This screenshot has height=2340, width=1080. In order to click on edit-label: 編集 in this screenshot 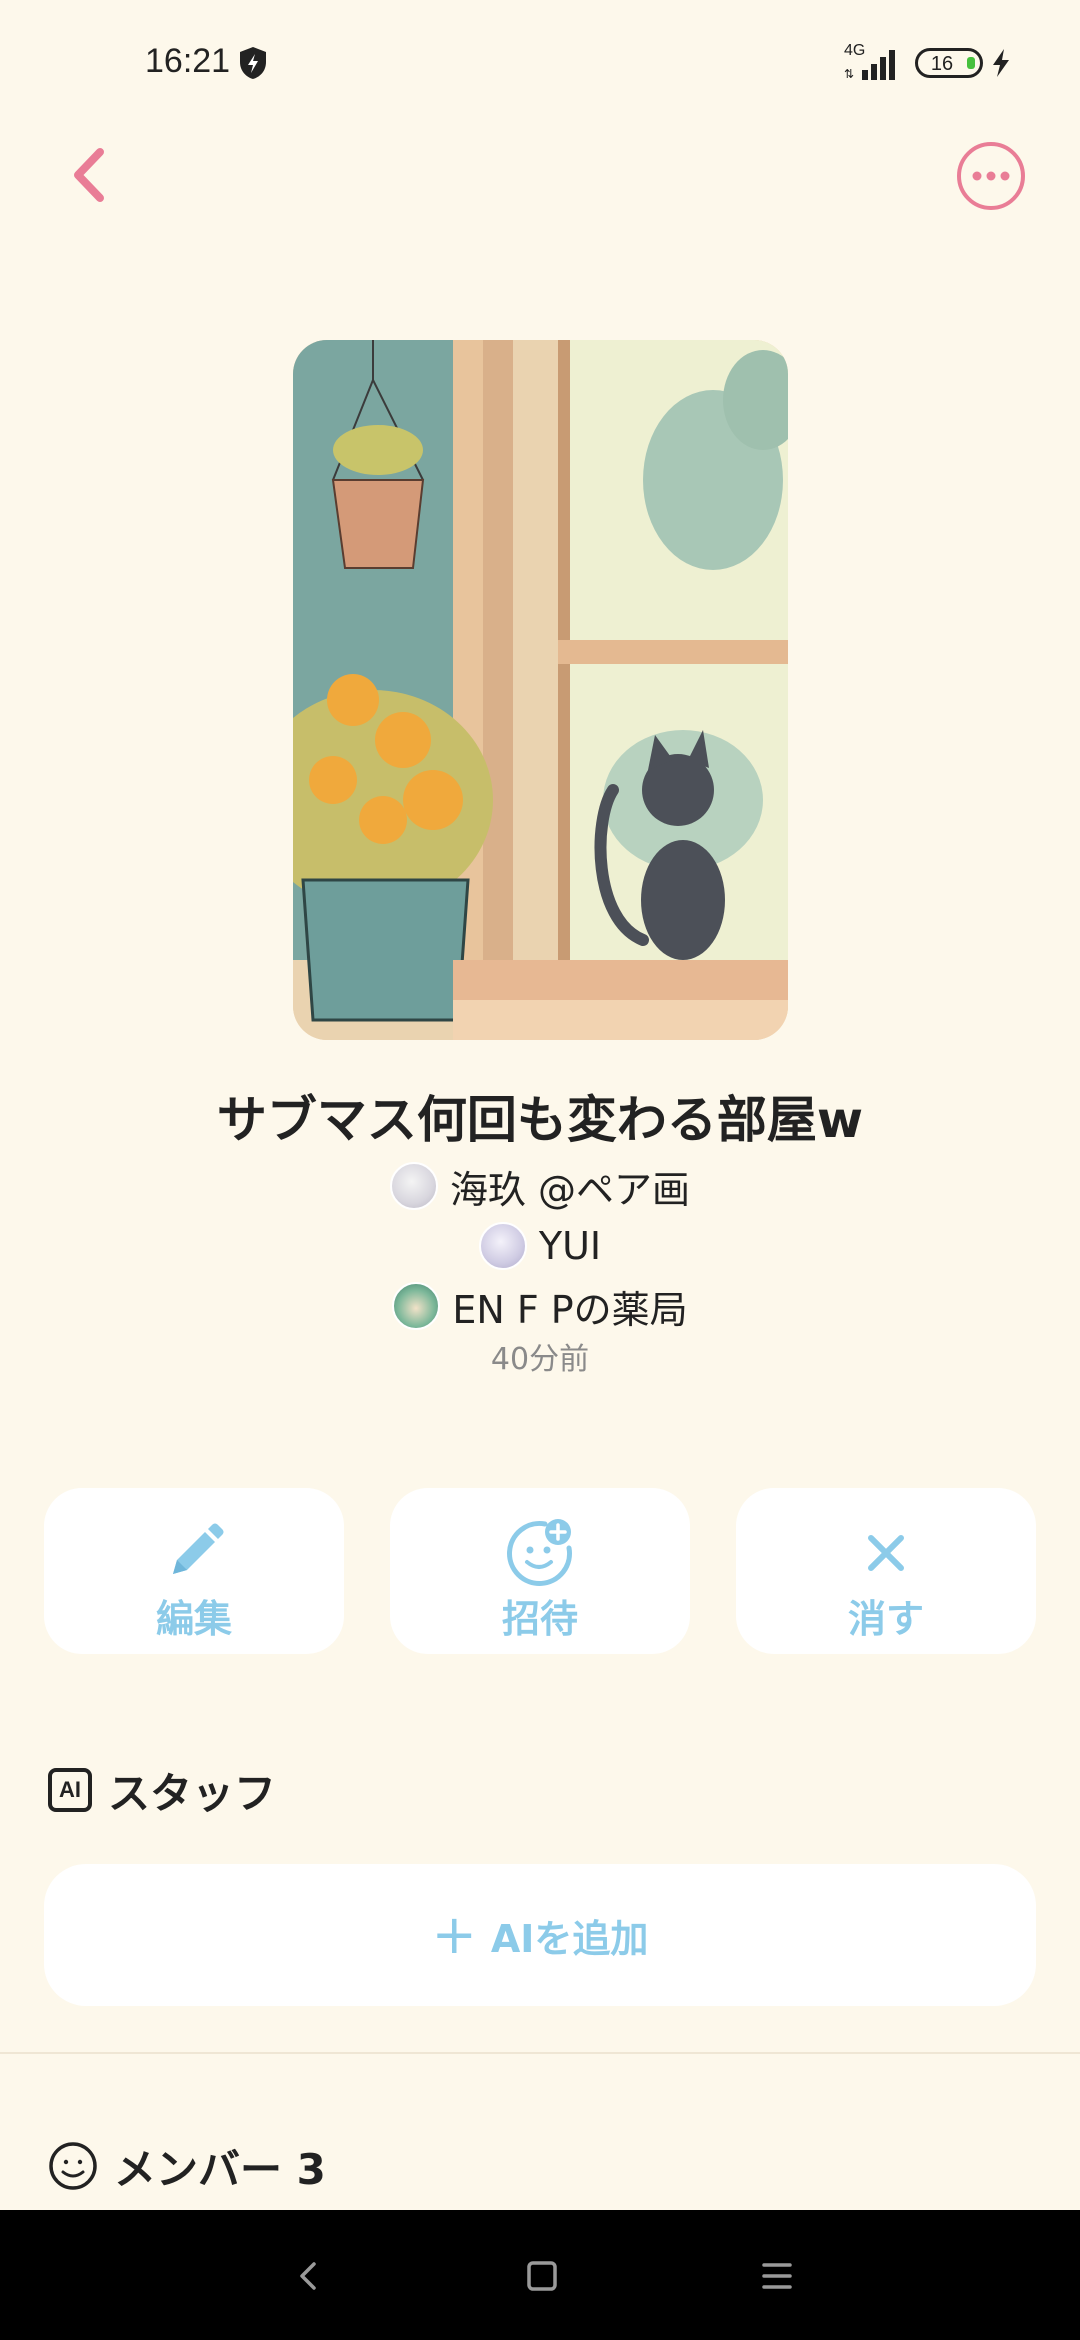, I will do `click(193, 1619)`.